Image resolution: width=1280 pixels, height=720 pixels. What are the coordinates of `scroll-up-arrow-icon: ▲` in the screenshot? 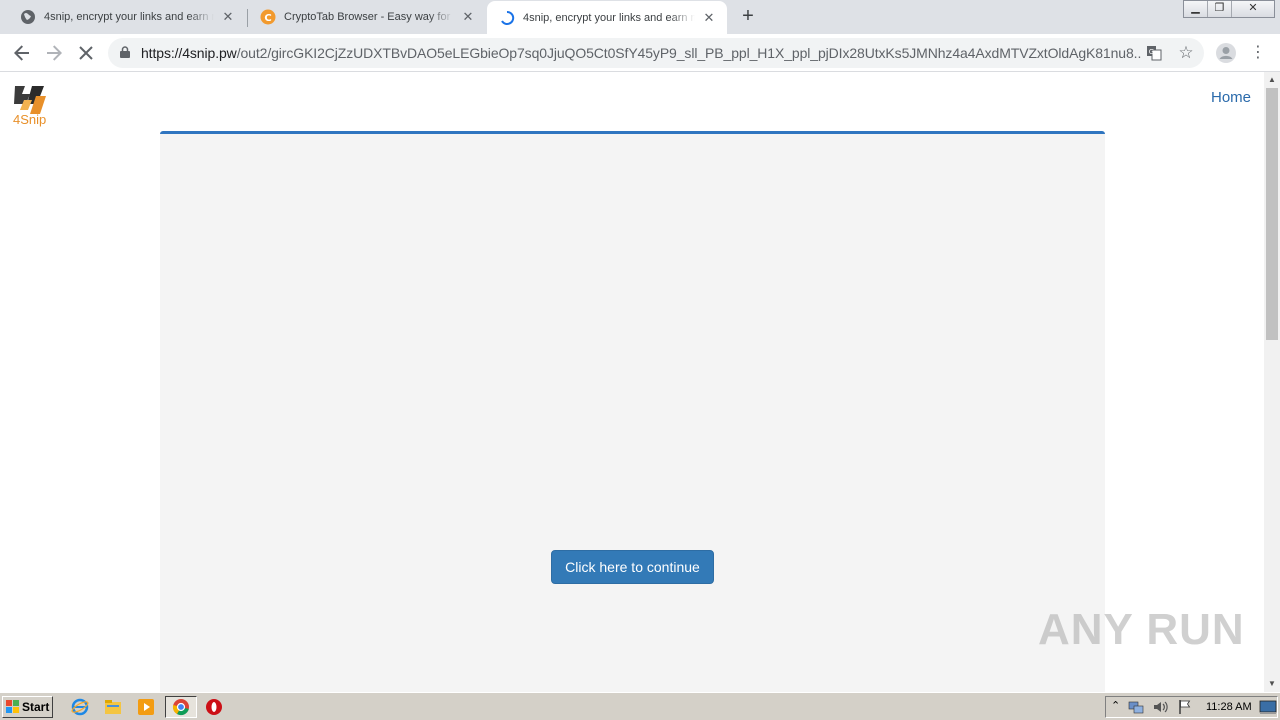 It's located at (1272, 80).